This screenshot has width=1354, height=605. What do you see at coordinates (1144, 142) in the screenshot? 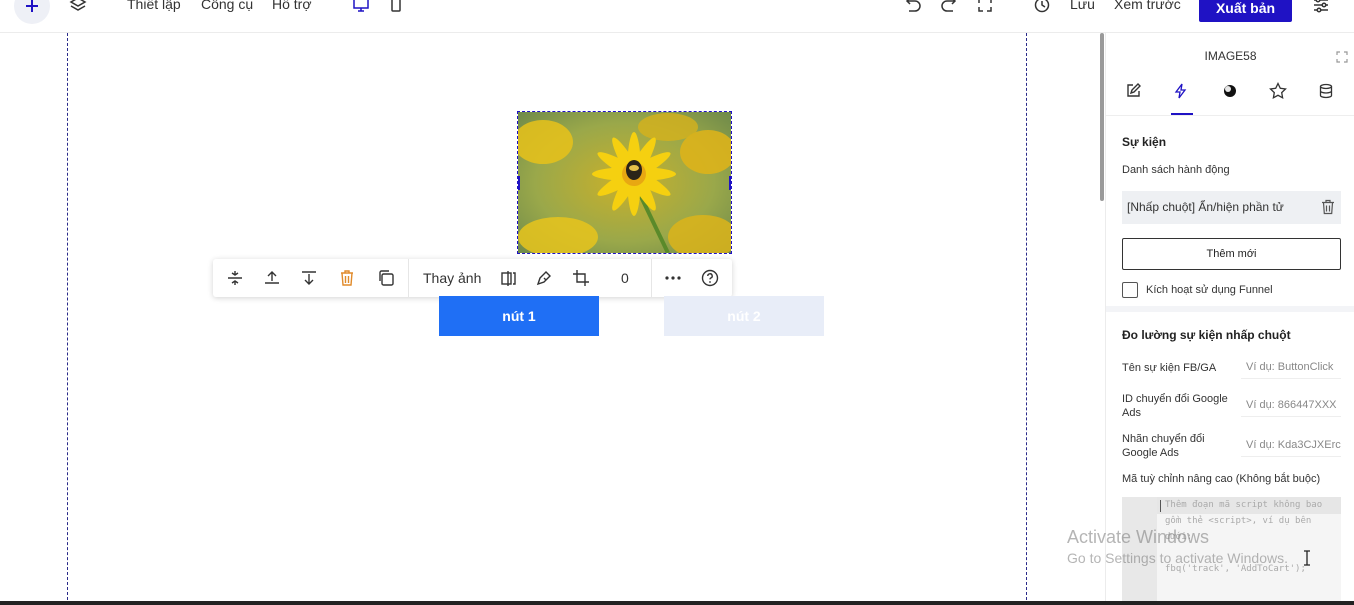
I see `events-section-title: Sự kiện` at bounding box center [1144, 142].